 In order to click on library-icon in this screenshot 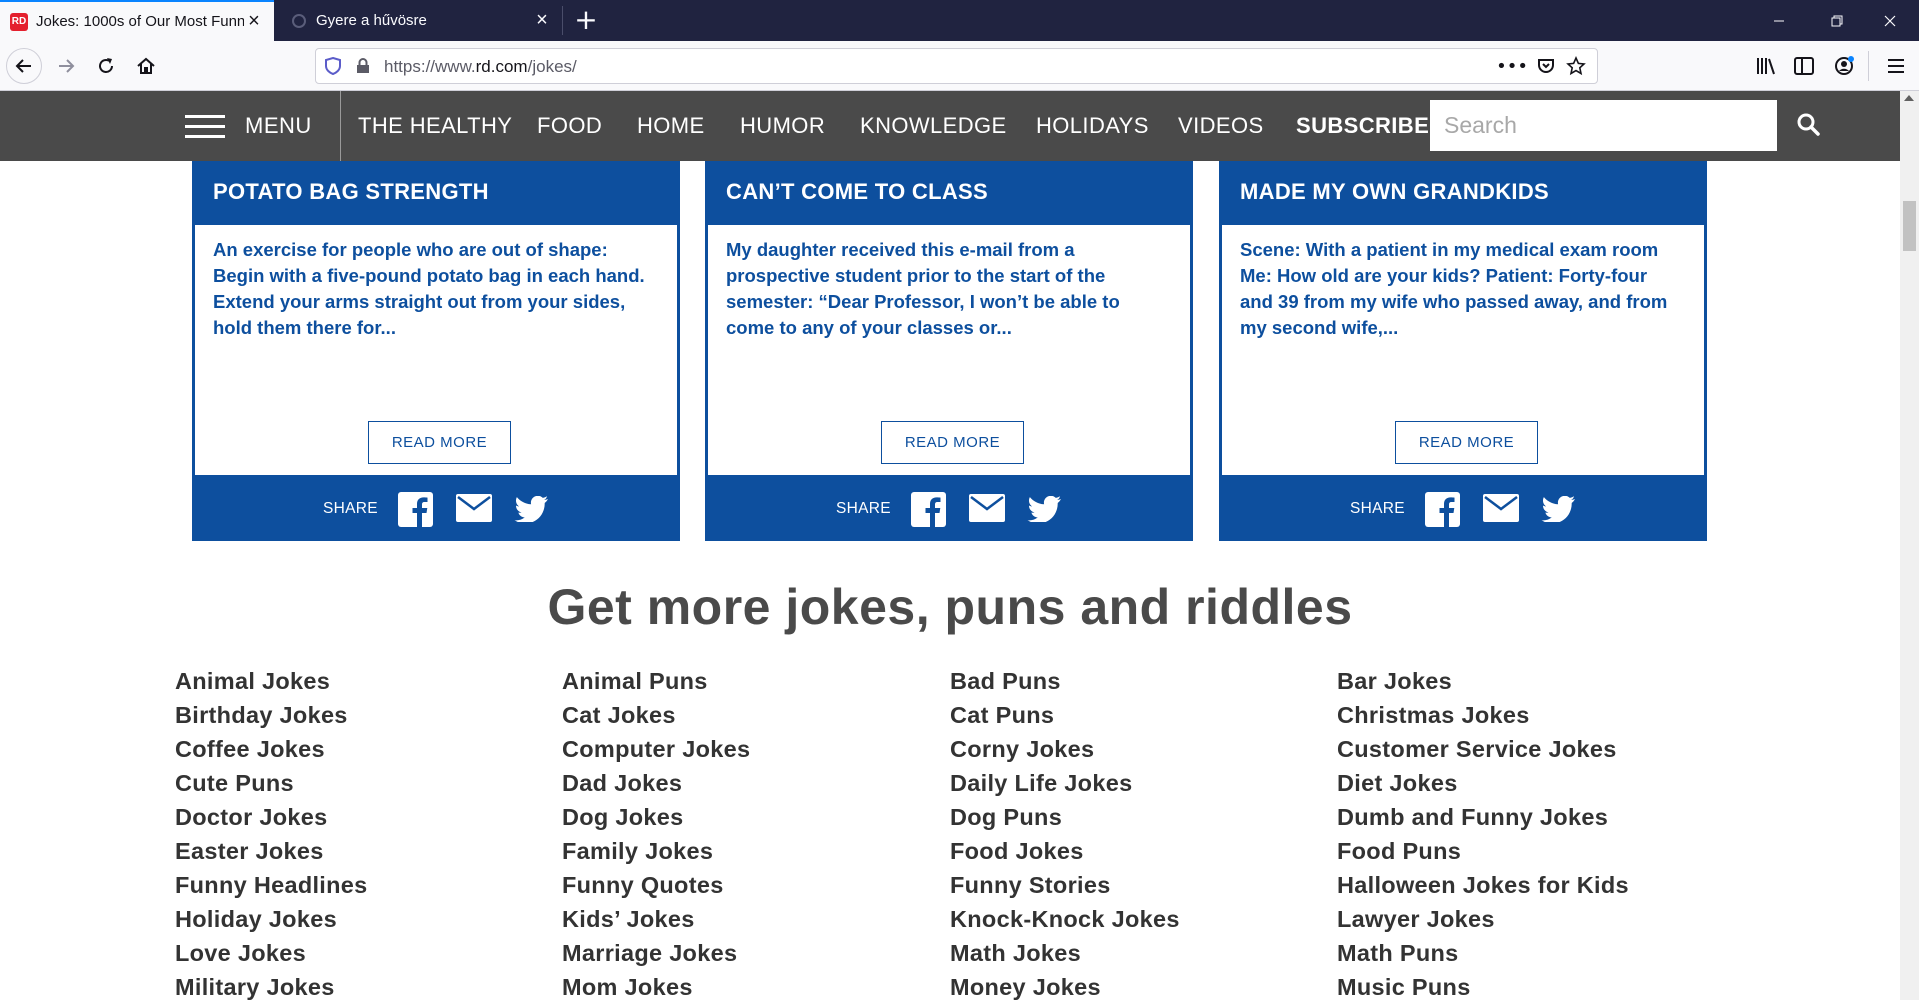, I will do `click(1766, 66)`.